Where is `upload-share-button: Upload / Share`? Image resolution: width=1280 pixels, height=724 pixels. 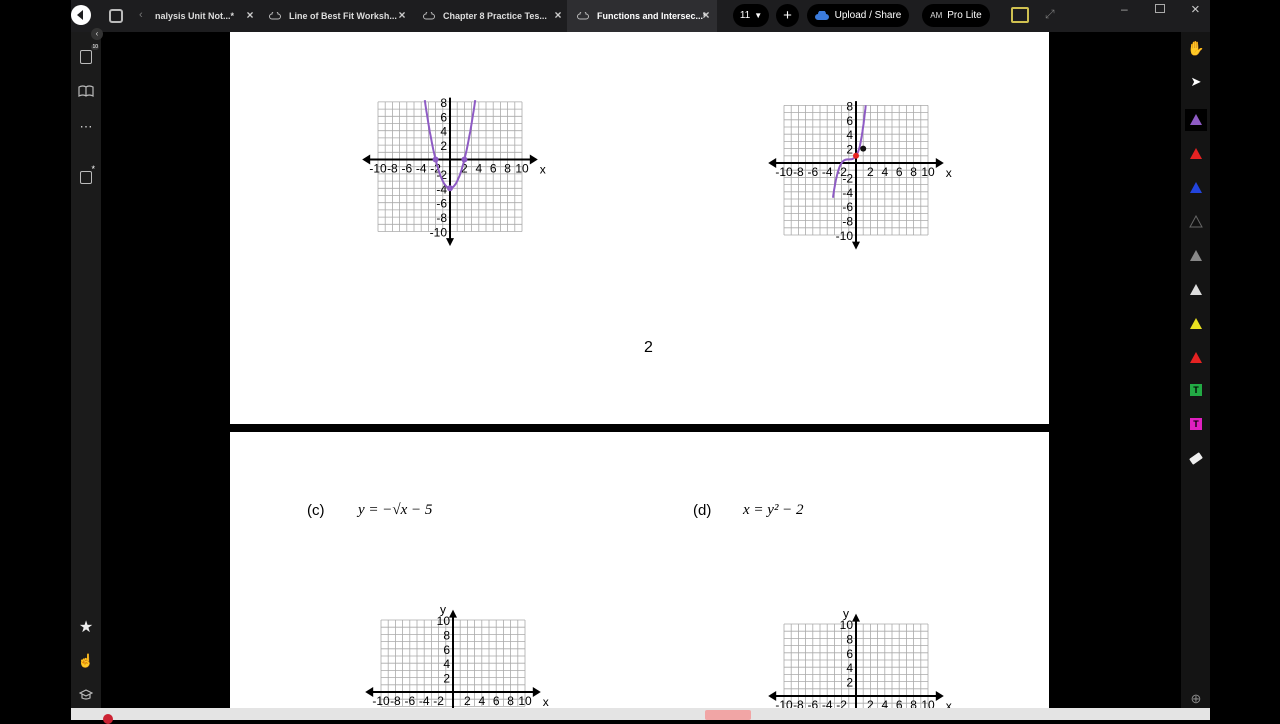
upload-share-button: Upload / Share is located at coordinates (858, 15).